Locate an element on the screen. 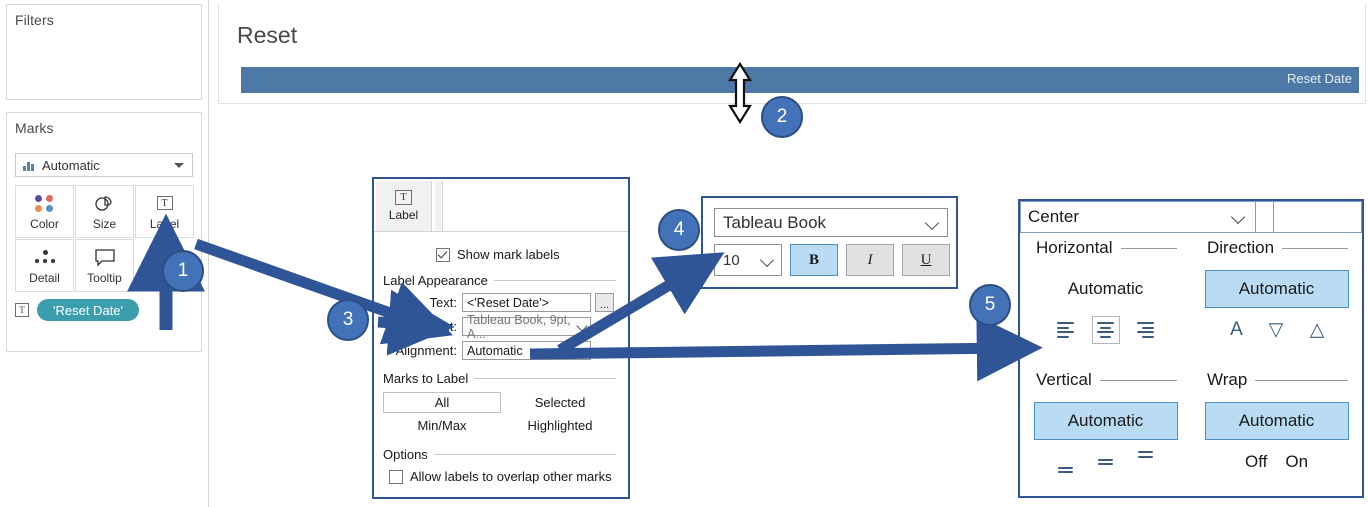 The height and width of the screenshot is (507, 1368). size-shapes-icon is located at coordinates (105, 203).